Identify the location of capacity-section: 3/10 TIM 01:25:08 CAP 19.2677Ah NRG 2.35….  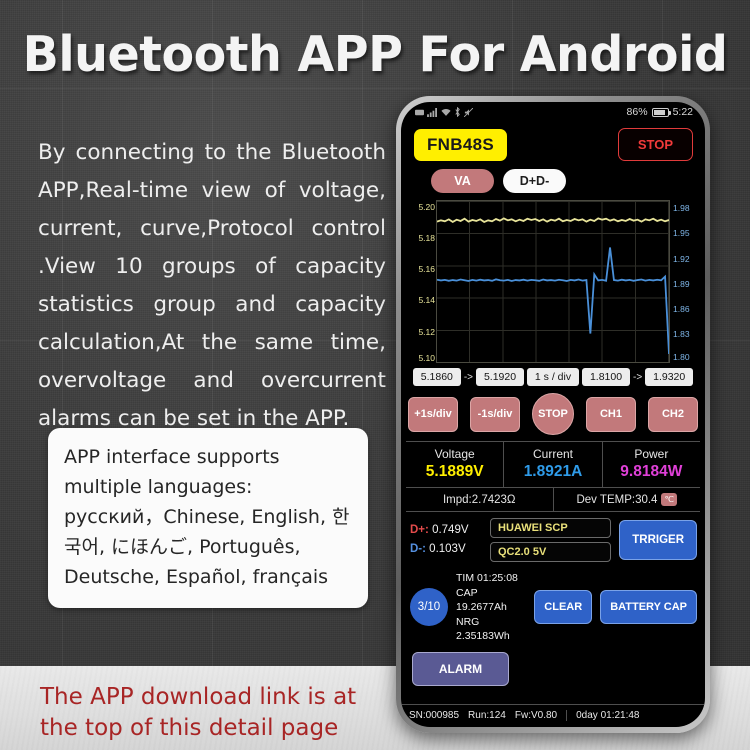
(553, 608).